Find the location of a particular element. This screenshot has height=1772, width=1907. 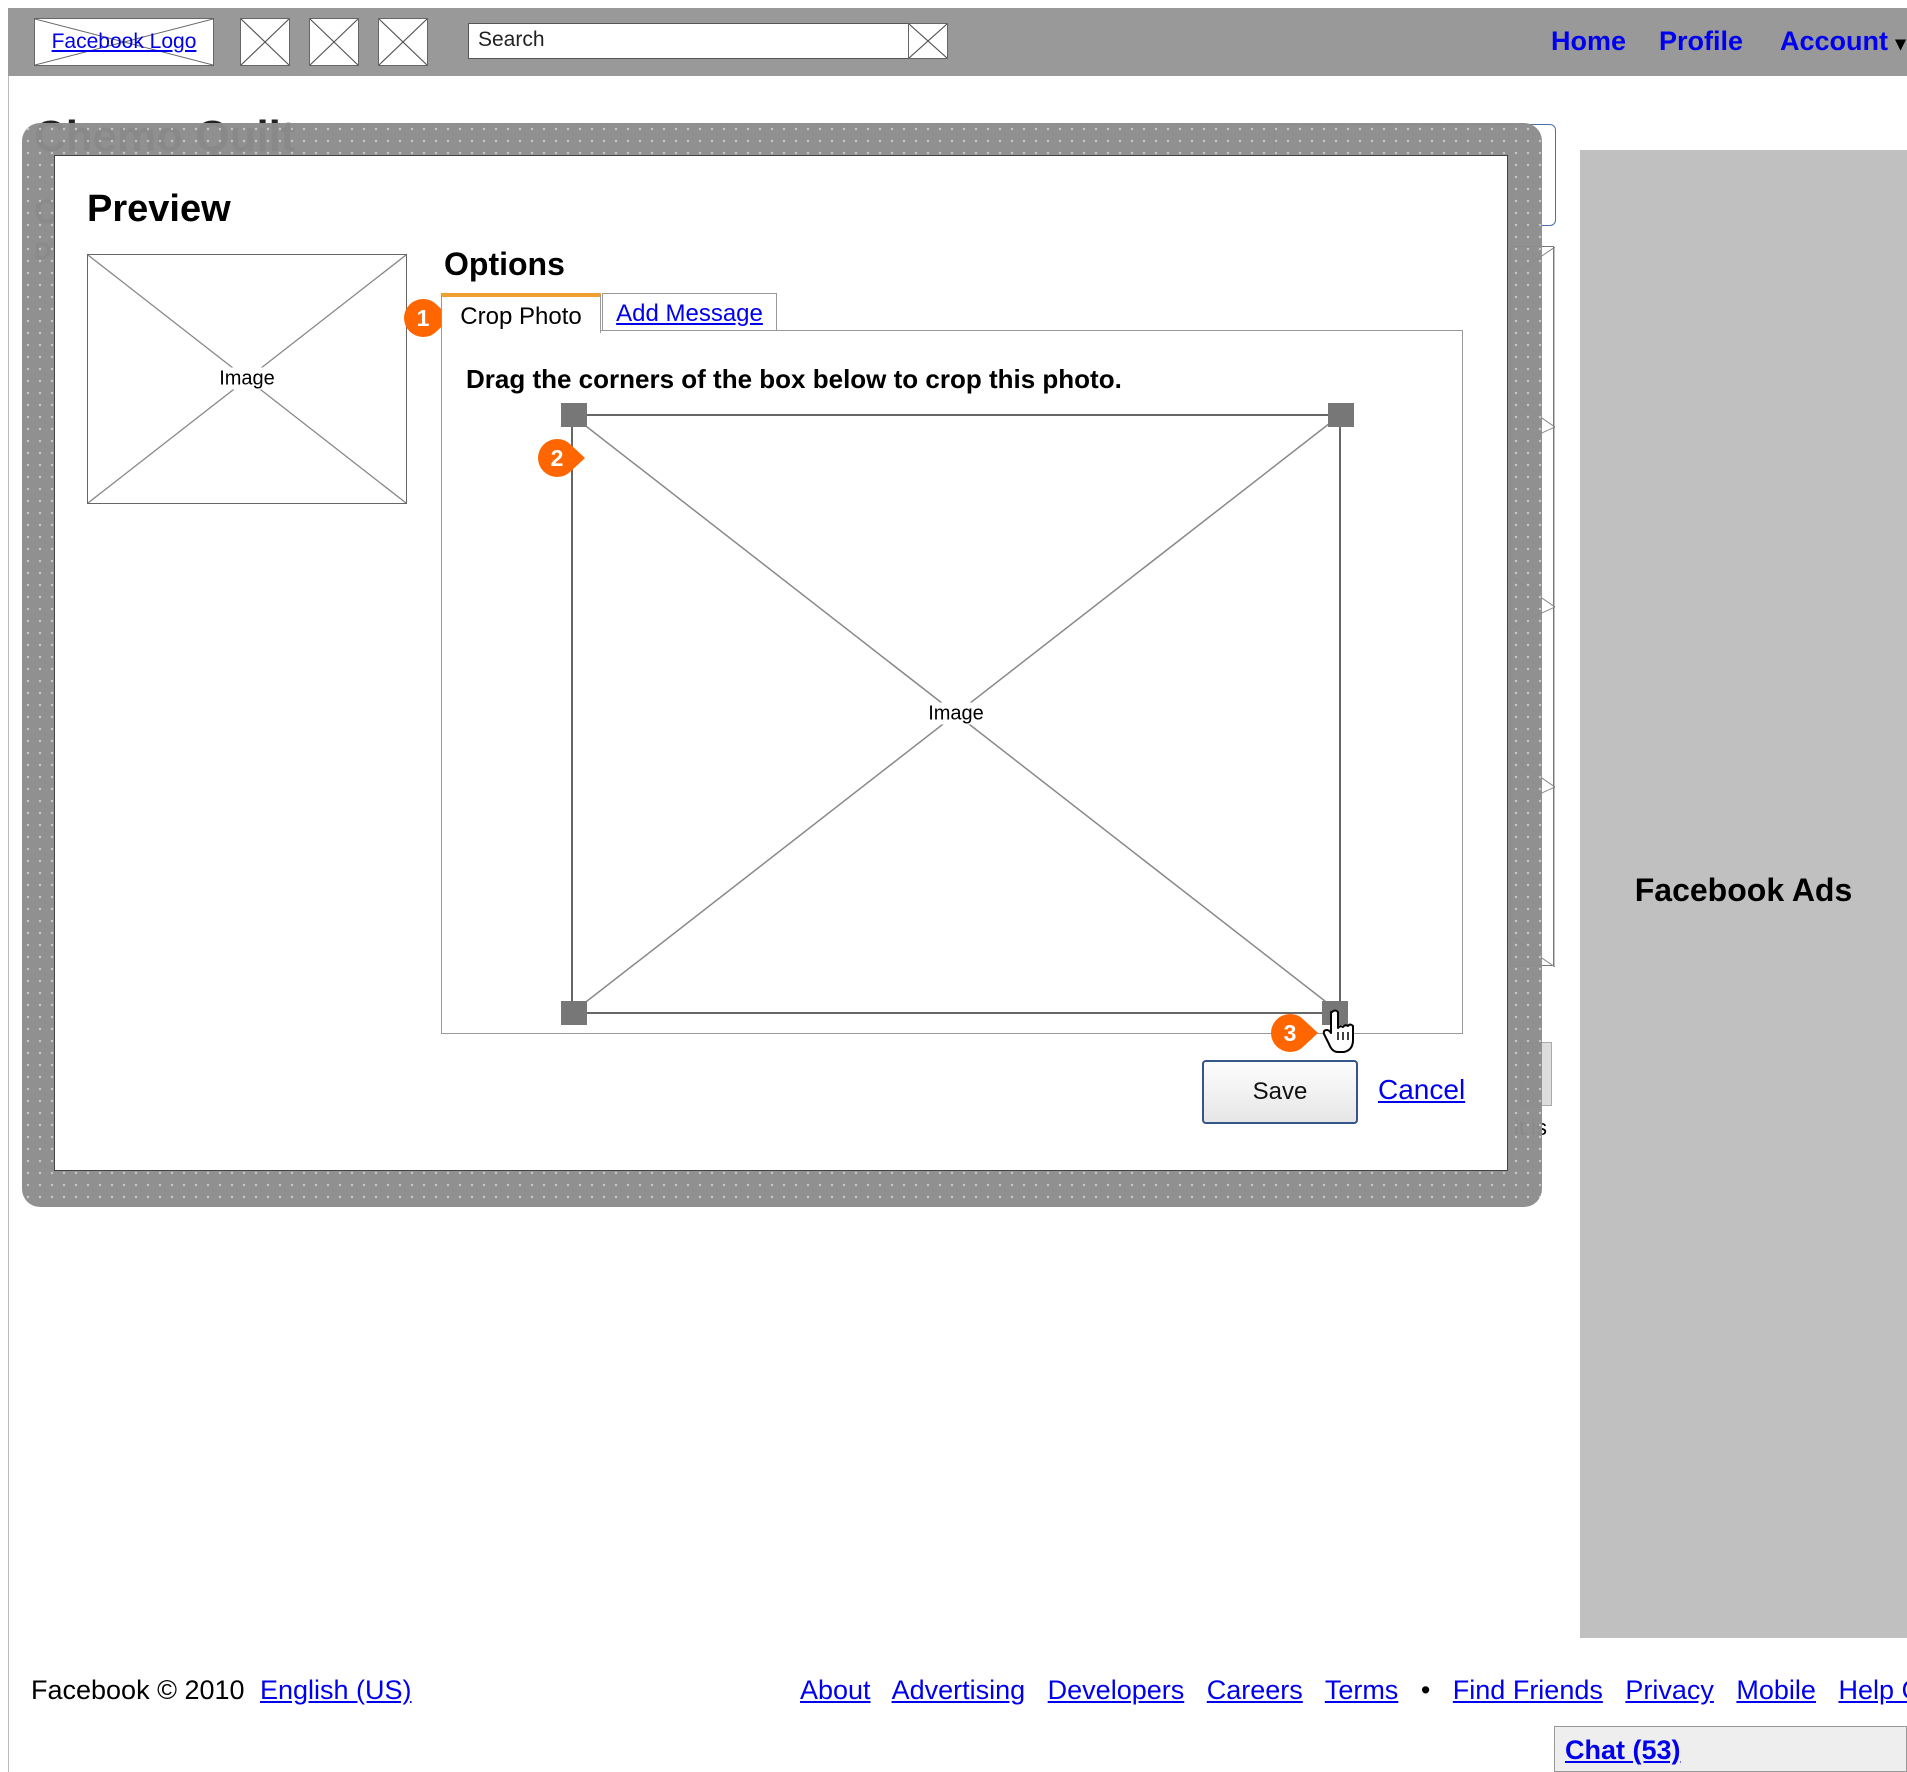

footer-language-link: English (US) is located at coordinates (336, 1690).